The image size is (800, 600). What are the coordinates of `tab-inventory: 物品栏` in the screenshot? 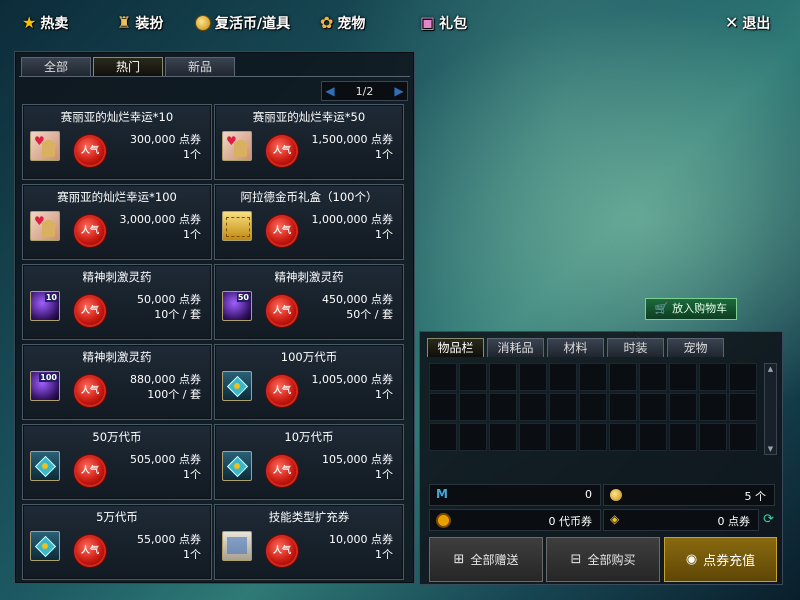 It's located at (455, 347).